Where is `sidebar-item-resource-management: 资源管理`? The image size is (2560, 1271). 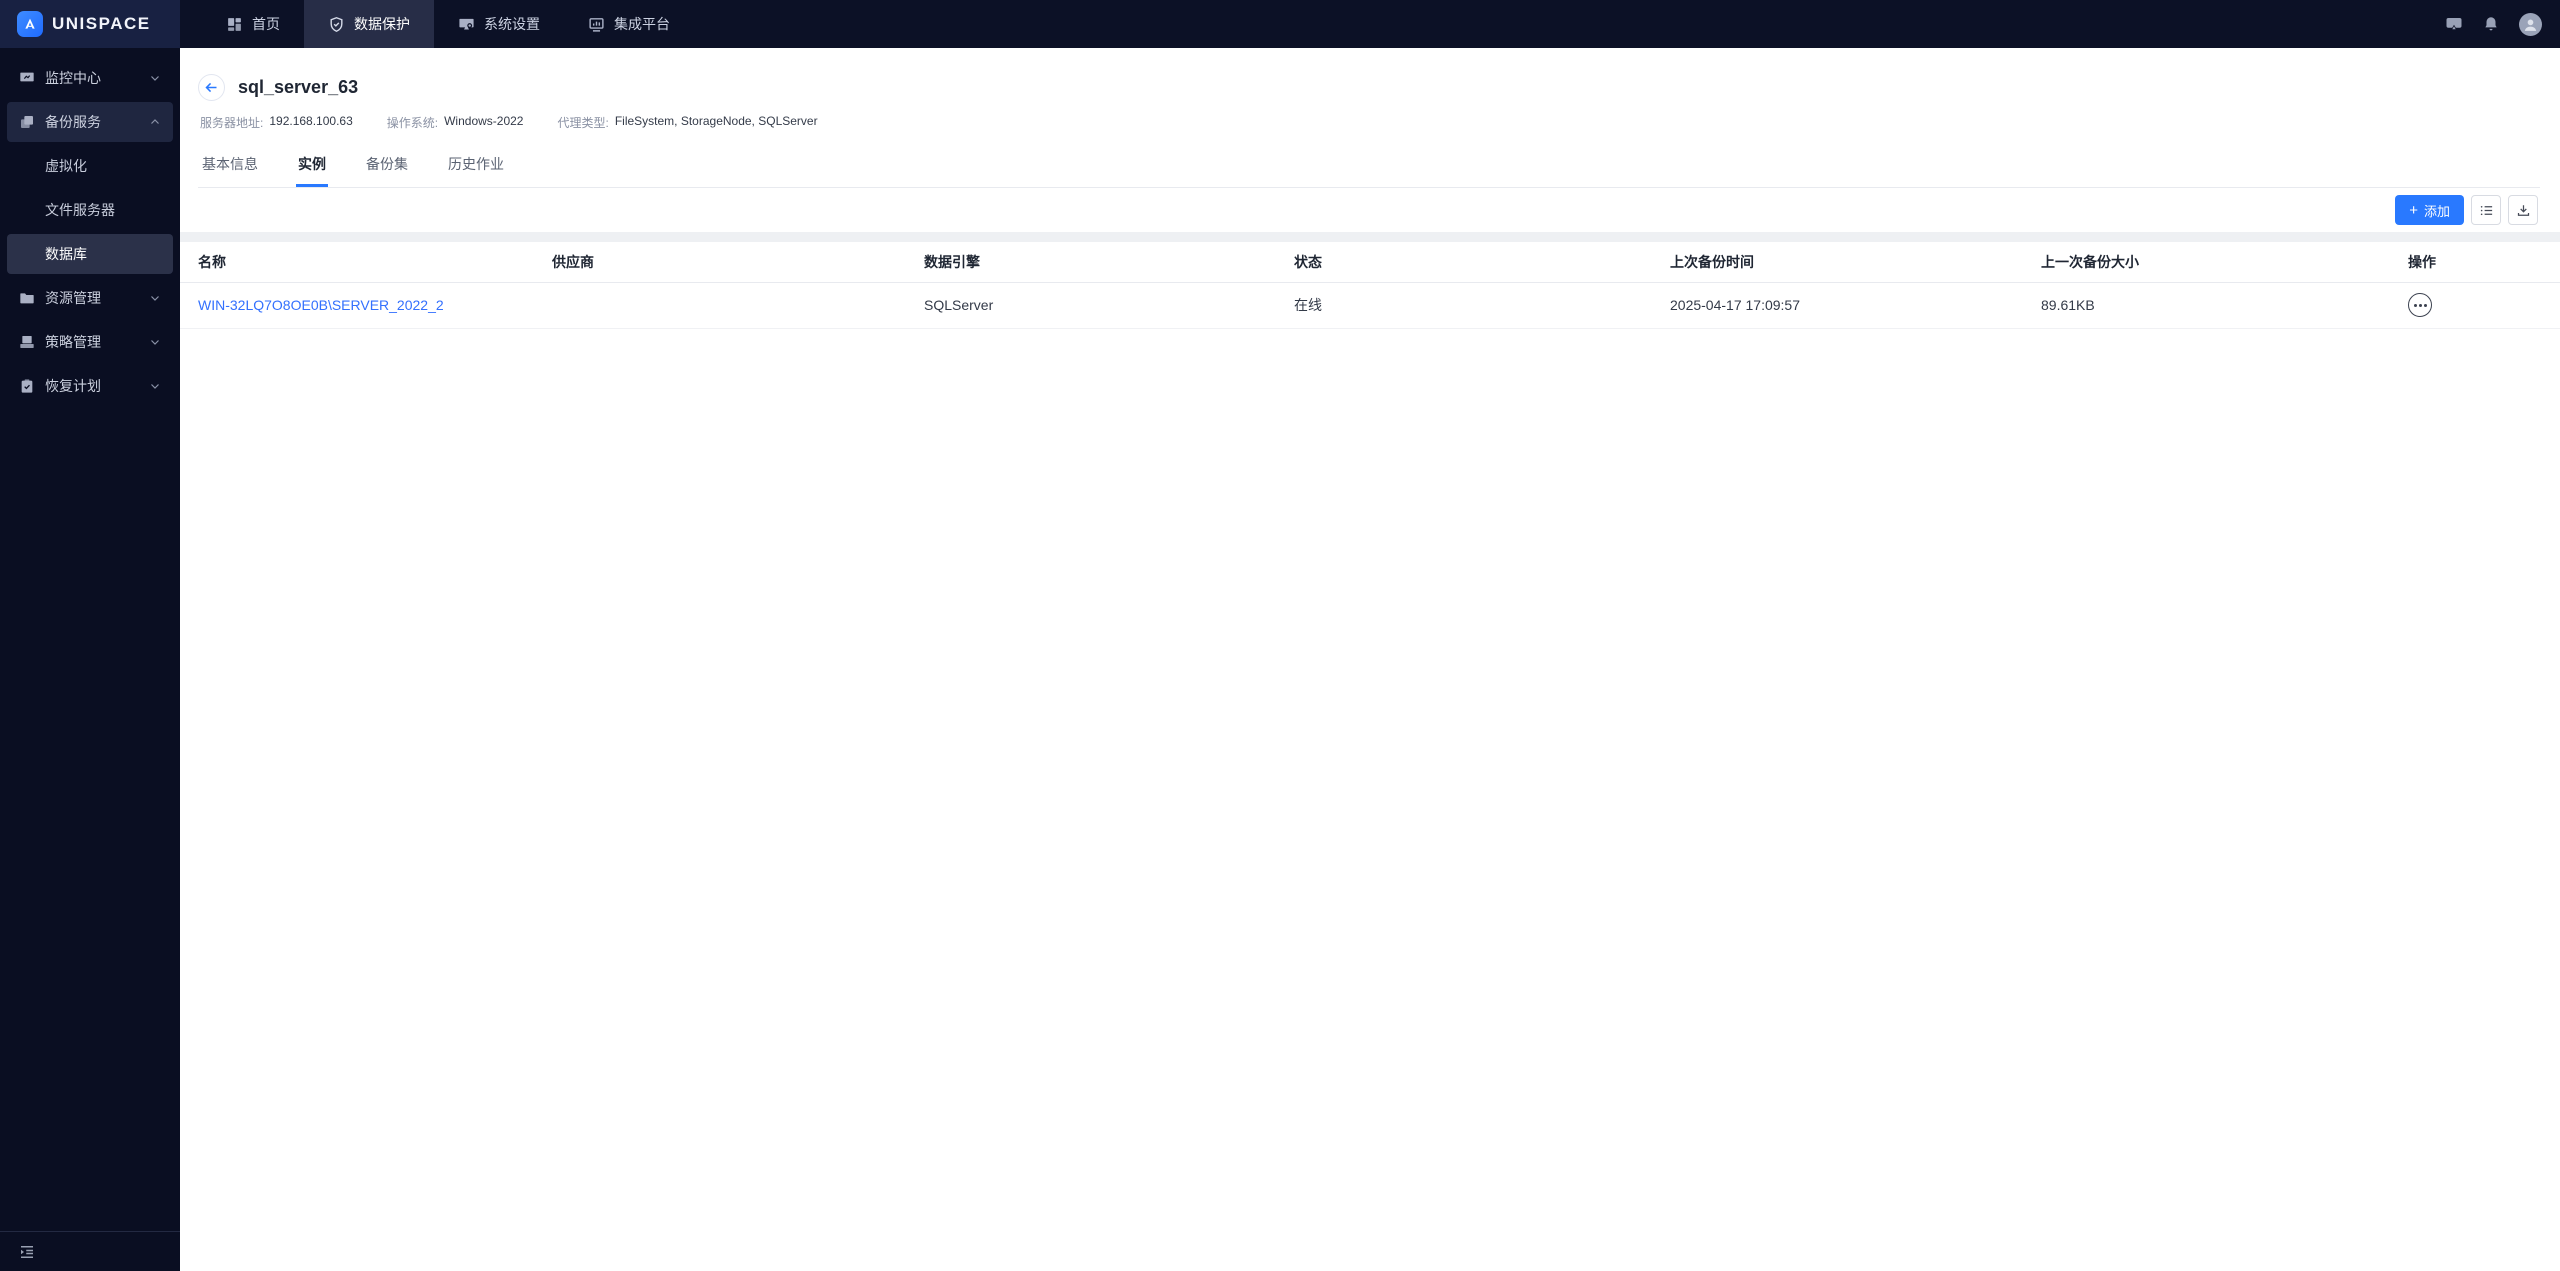 sidebar-item-resource-management: 资源管理 is located at coordinates (90, 298).